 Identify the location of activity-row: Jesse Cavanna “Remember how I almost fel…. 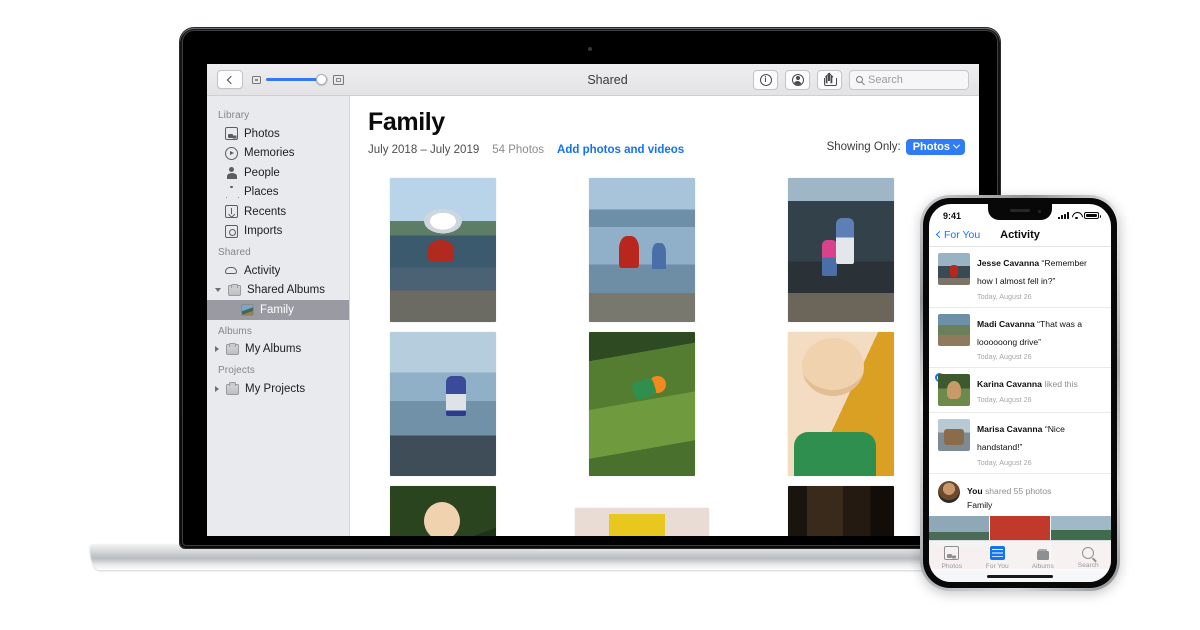
(1020, 277).